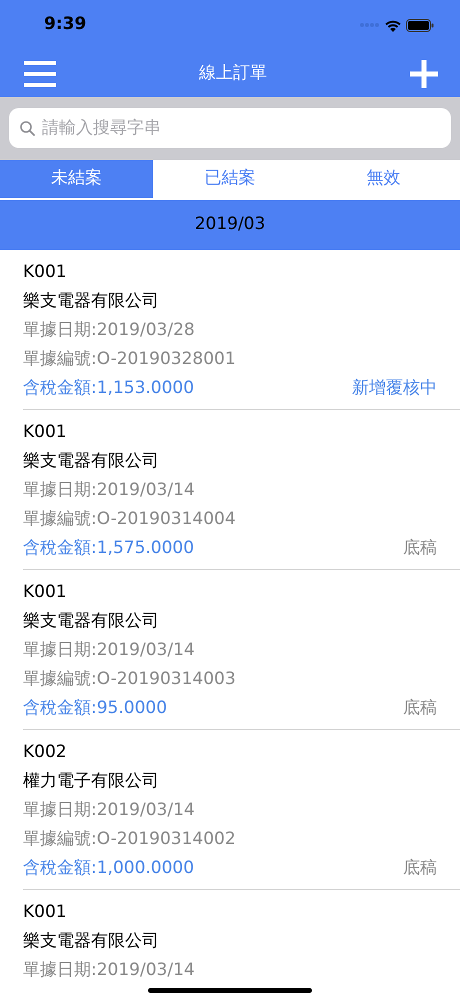 The height and width of the screenshot is (996, 460). What do you see at coordinates (27, 128) in the screenshot?
I see `search-icon` at bounding box center [27, 128].